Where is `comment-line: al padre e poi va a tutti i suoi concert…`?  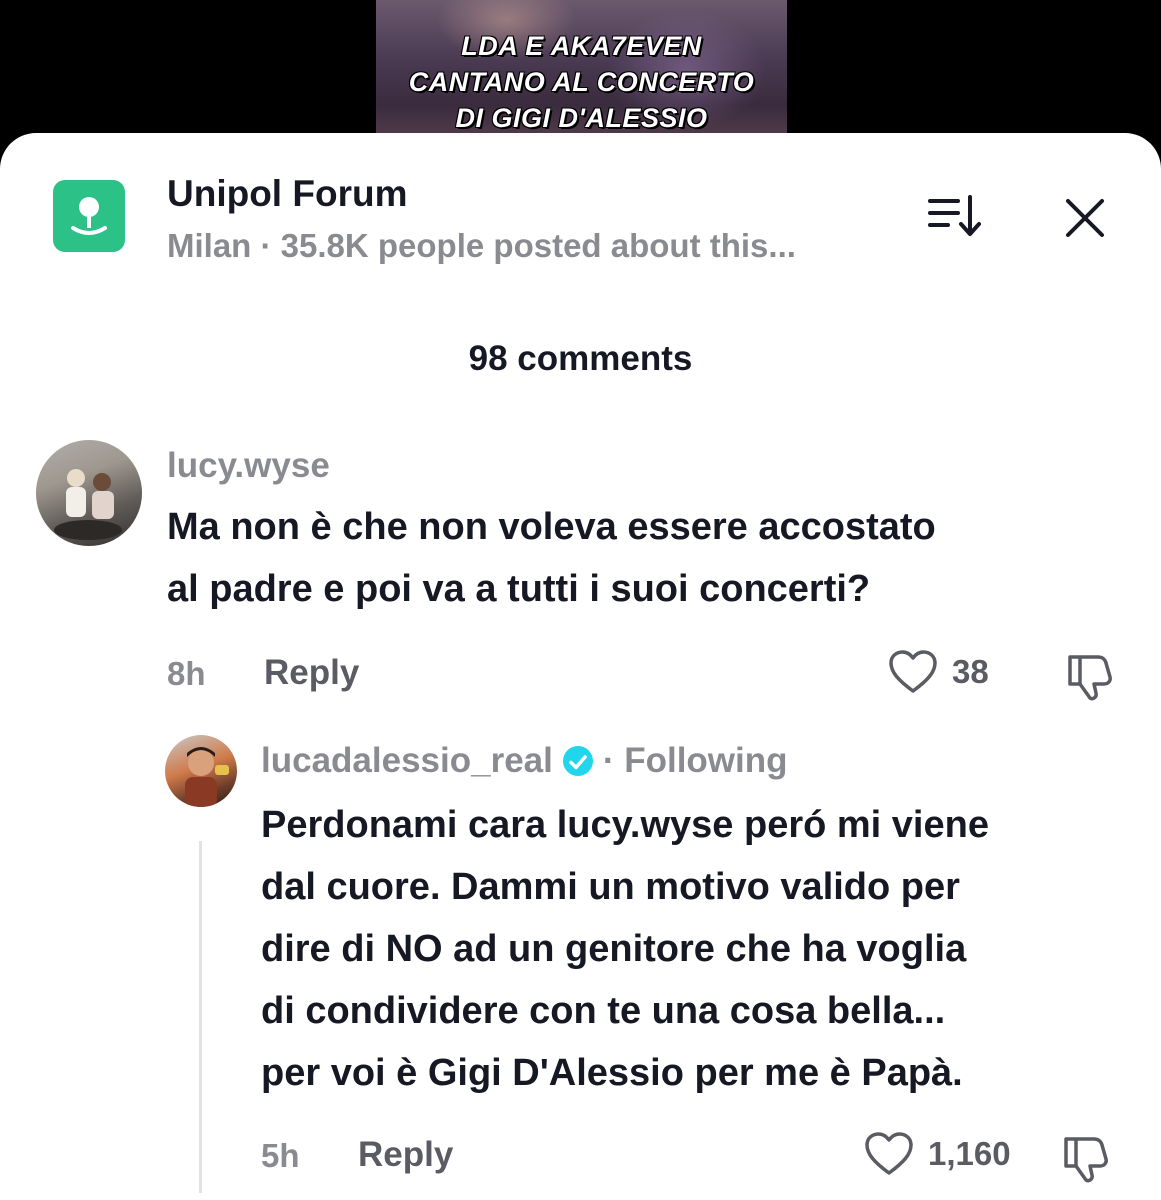 comment-line: al padre e poi va a tutti i suoi concert… is located at coordinates (519, 589).